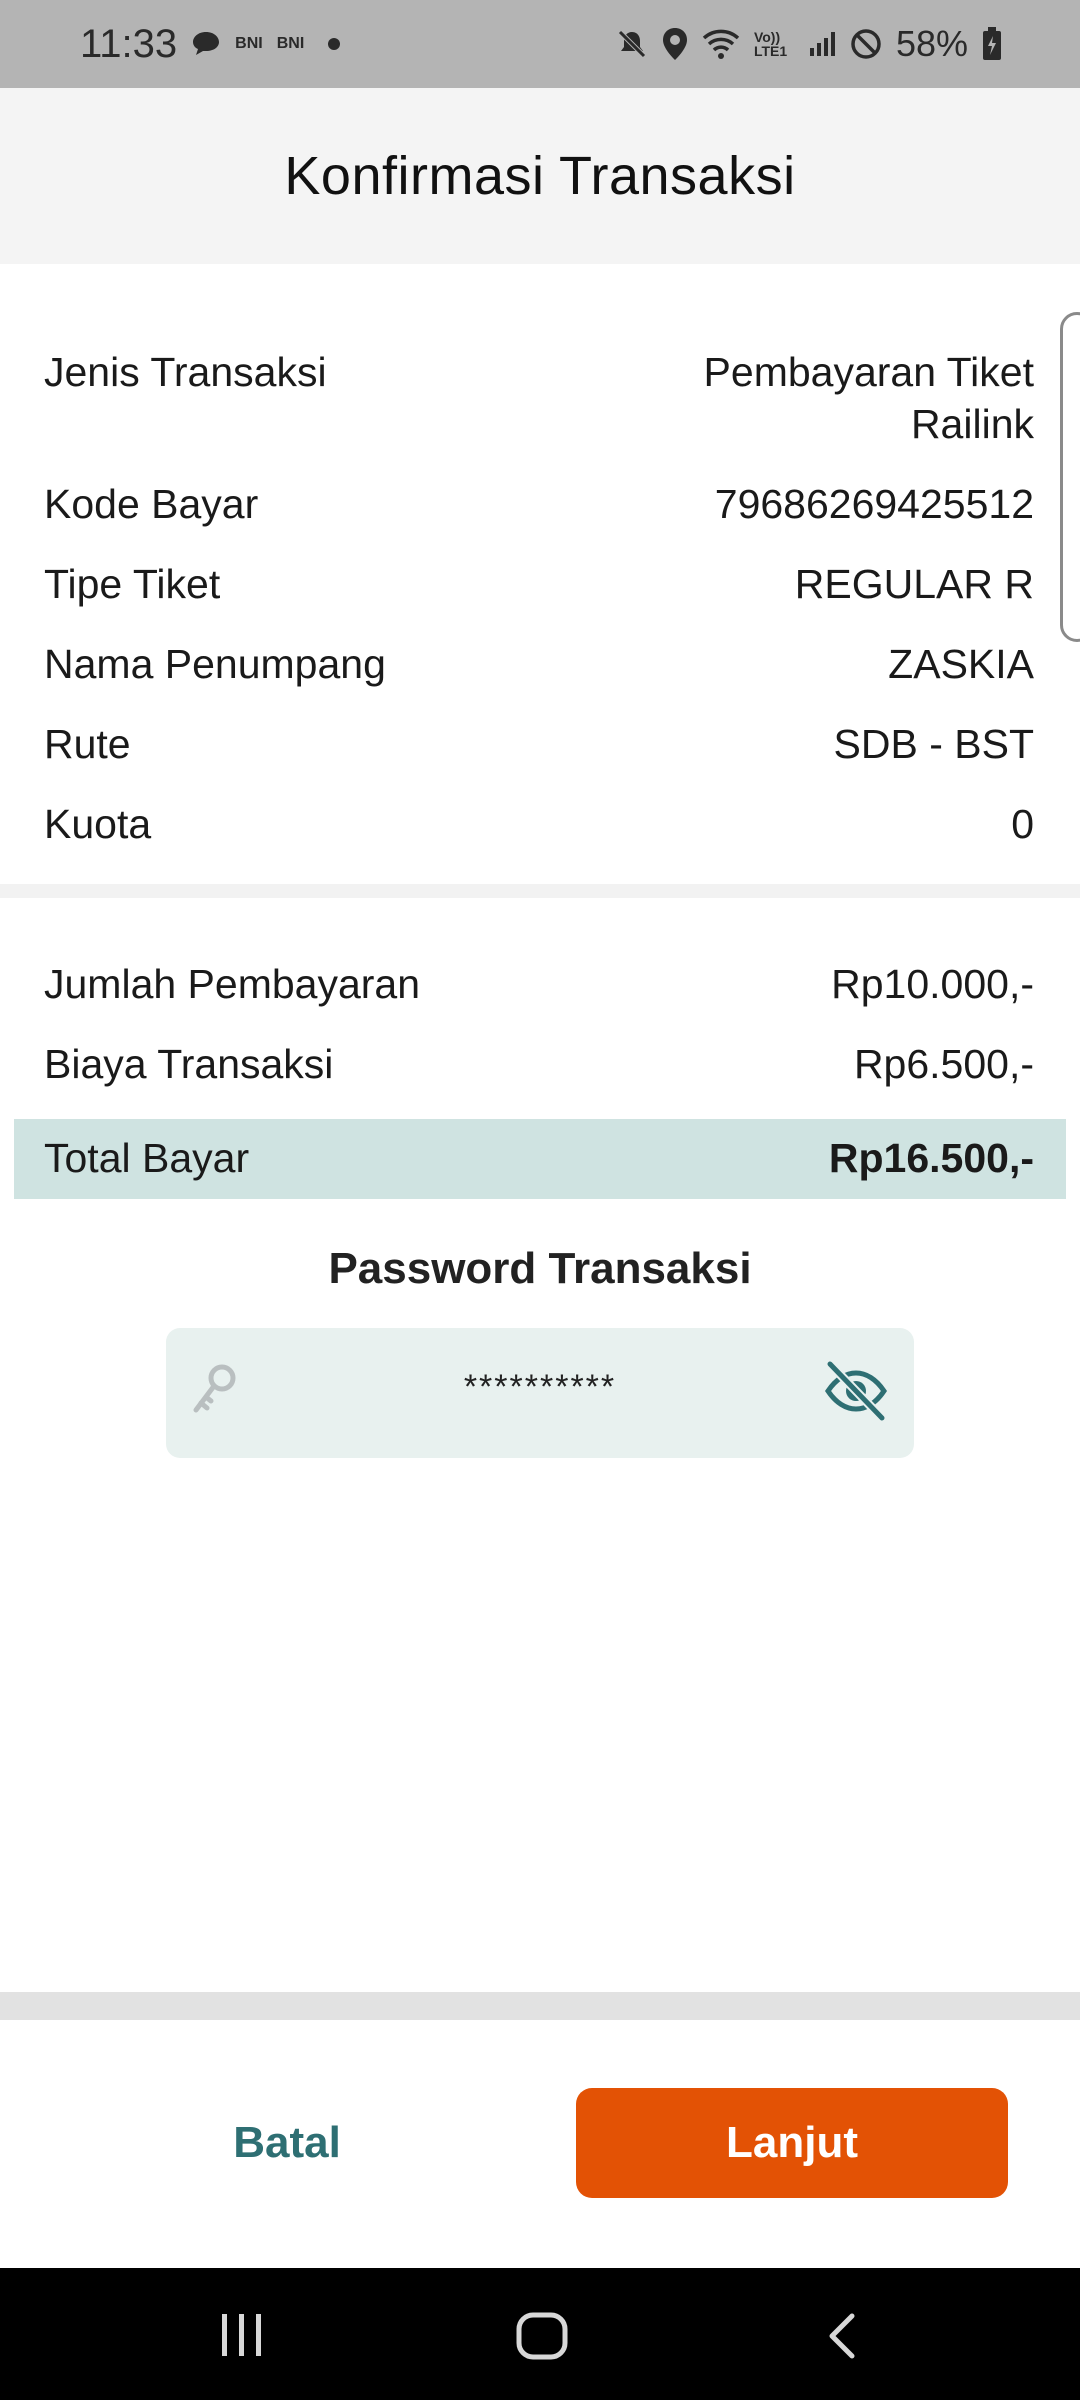 Image resolution: width=1080 pixels, height=2400 pixels. I want to click on detail-label: Jenis Transaksi, so click(185, 372).